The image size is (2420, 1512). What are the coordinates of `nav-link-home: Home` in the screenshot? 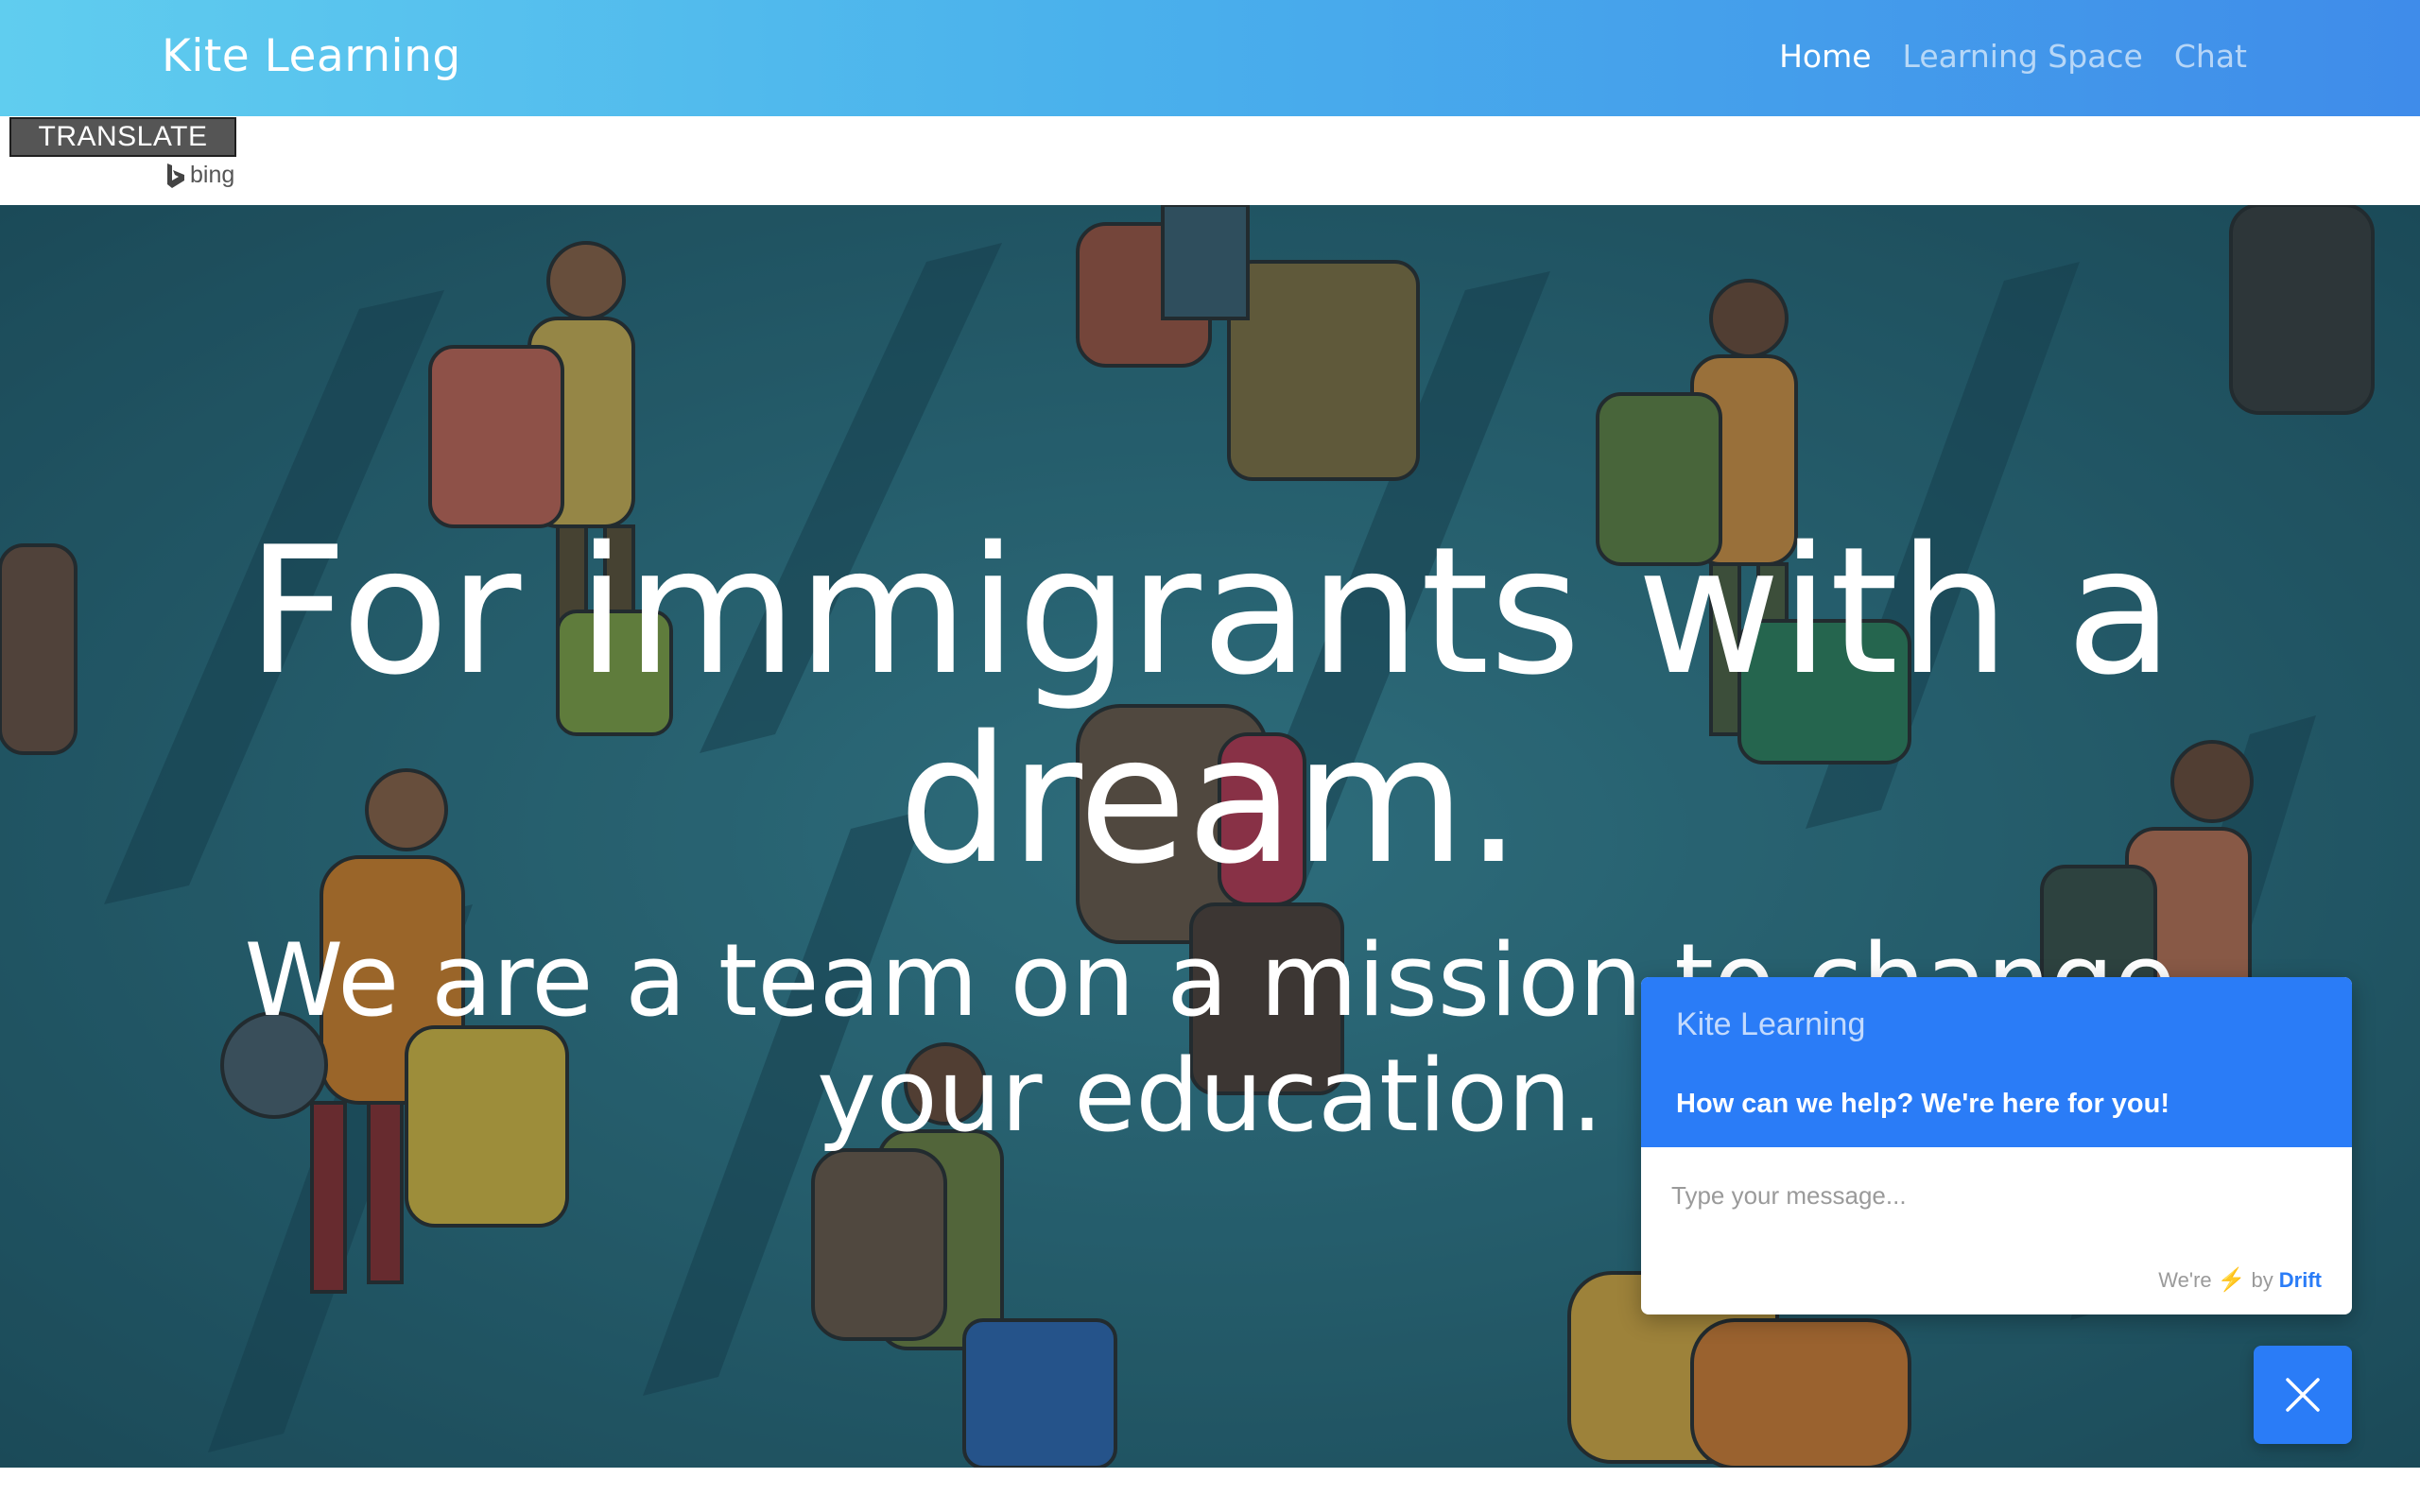 It's located at (1825, 56).